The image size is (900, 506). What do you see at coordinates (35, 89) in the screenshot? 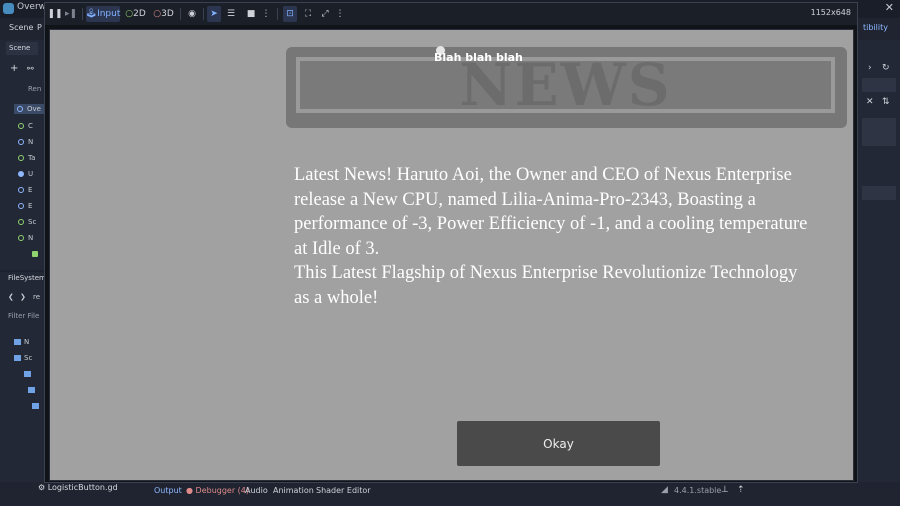
I see `rename-label: Ren` at bounding box center [35, 89].